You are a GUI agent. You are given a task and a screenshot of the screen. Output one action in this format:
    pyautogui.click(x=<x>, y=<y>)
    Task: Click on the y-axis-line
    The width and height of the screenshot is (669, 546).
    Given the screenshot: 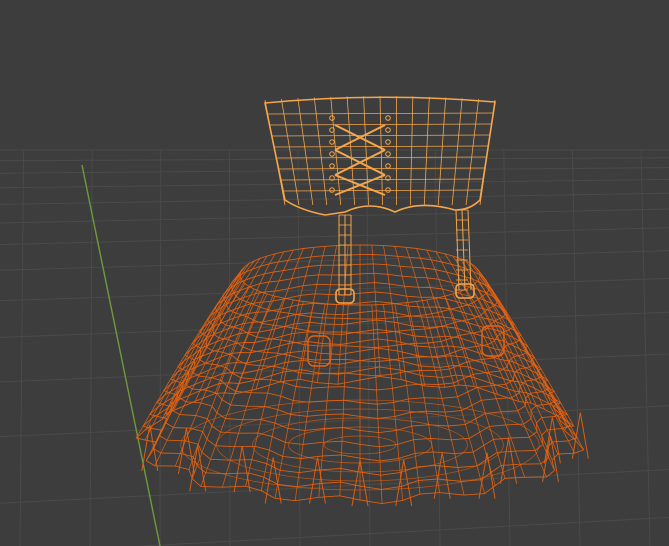 What is the action you would take?
    pyautogui.click(x=121, y=355)
    